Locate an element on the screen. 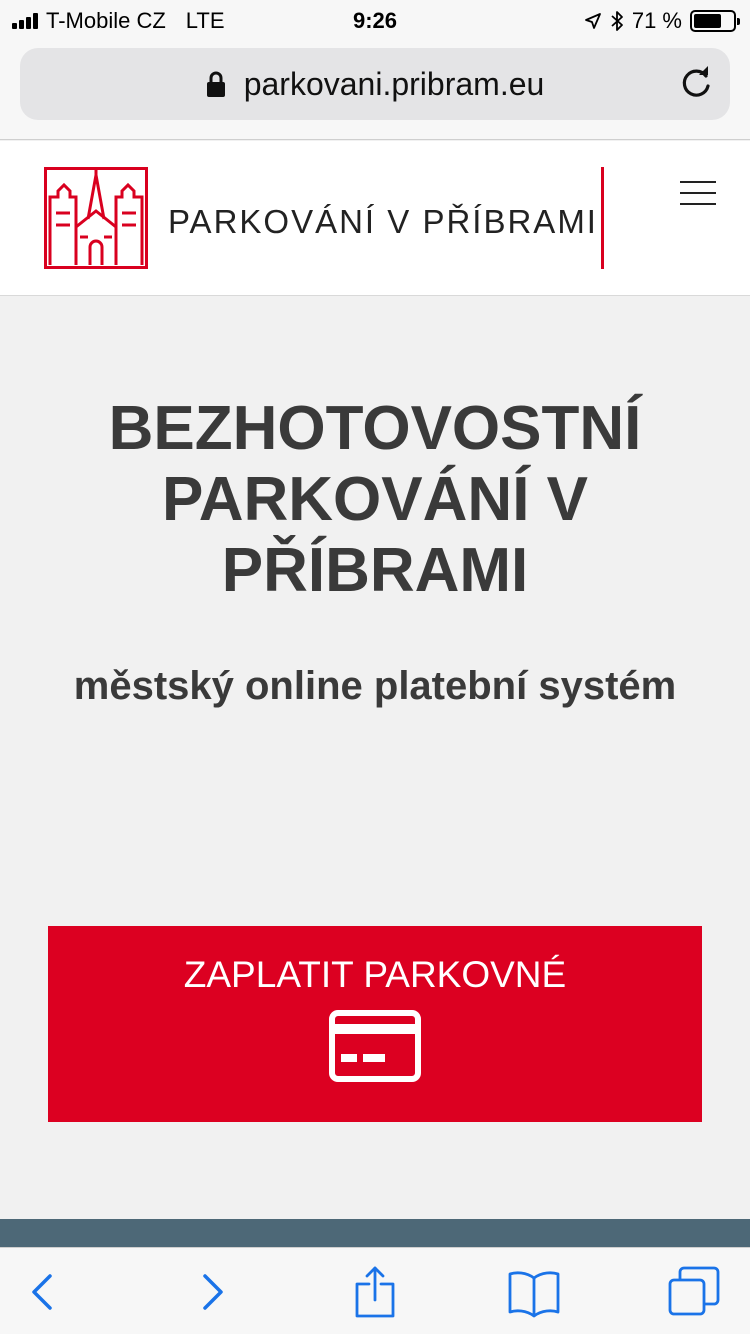 The height and width of the screenshot is (1334, 750). url-text: parkovani.pribram.eu is located at coordinates (394, 83).